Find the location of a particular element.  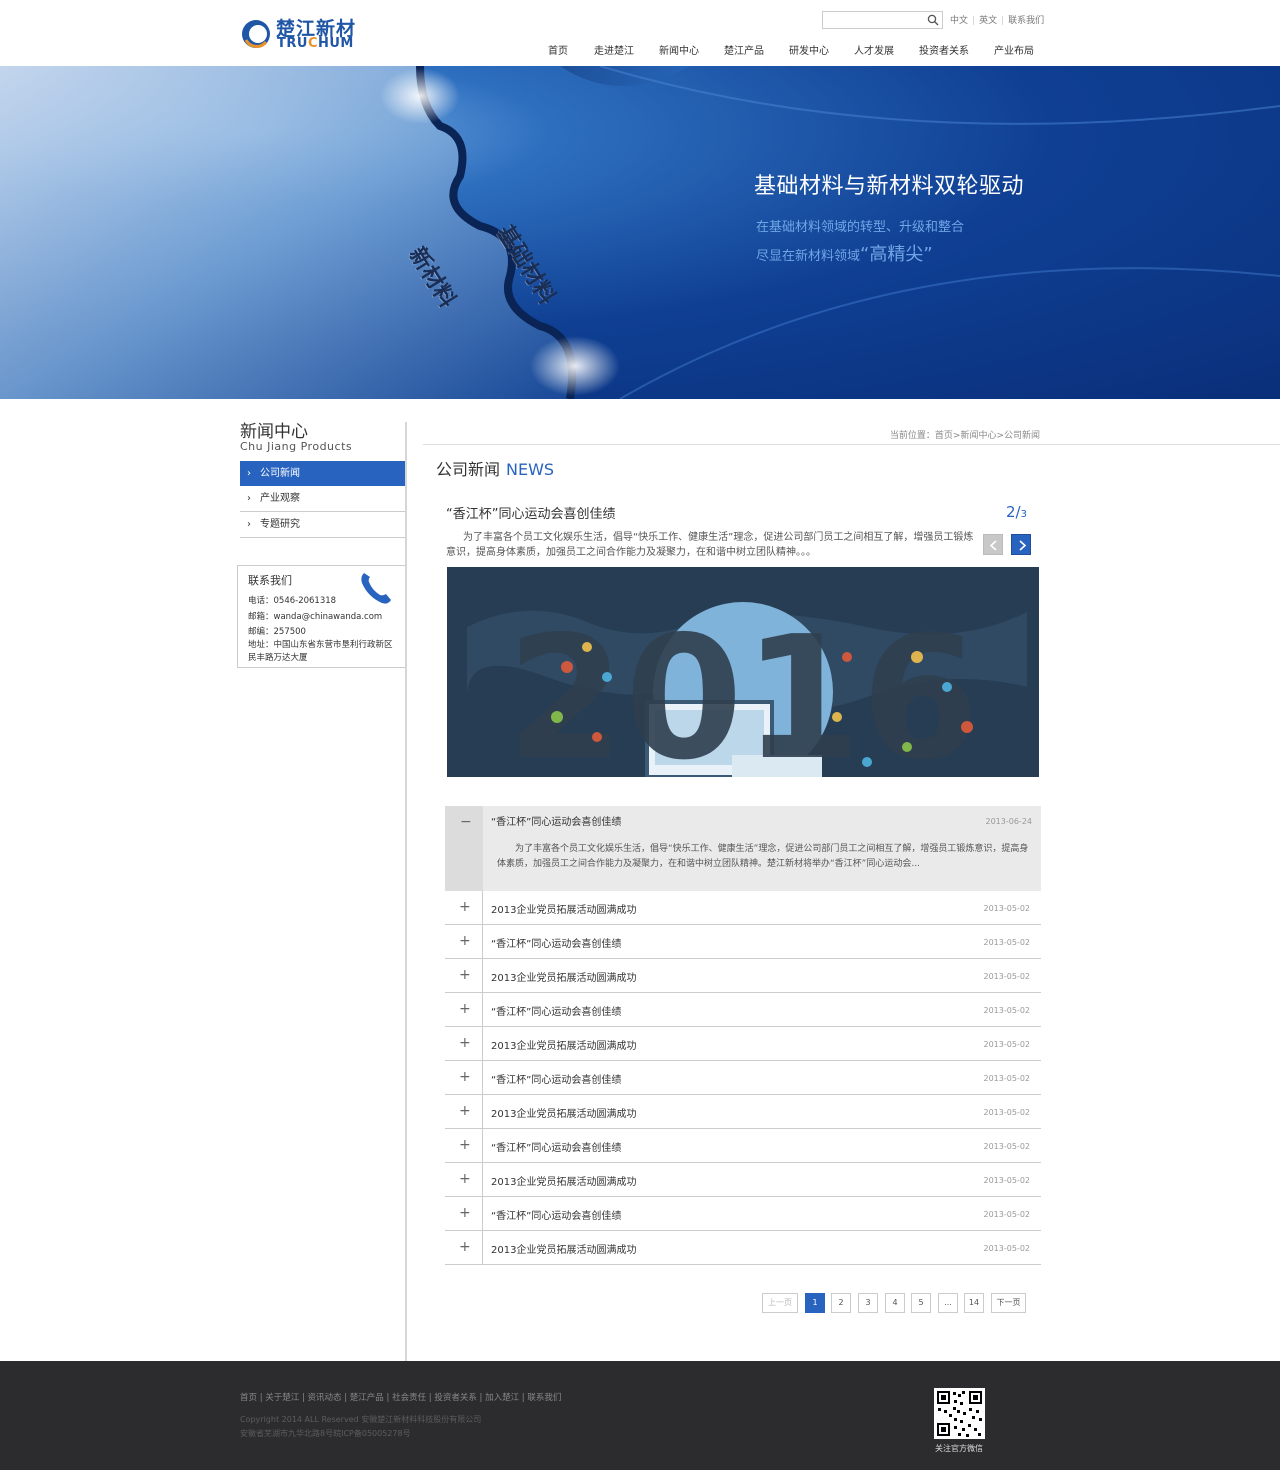

pager-page-2: 2 is located at coordinates (841, 1303).